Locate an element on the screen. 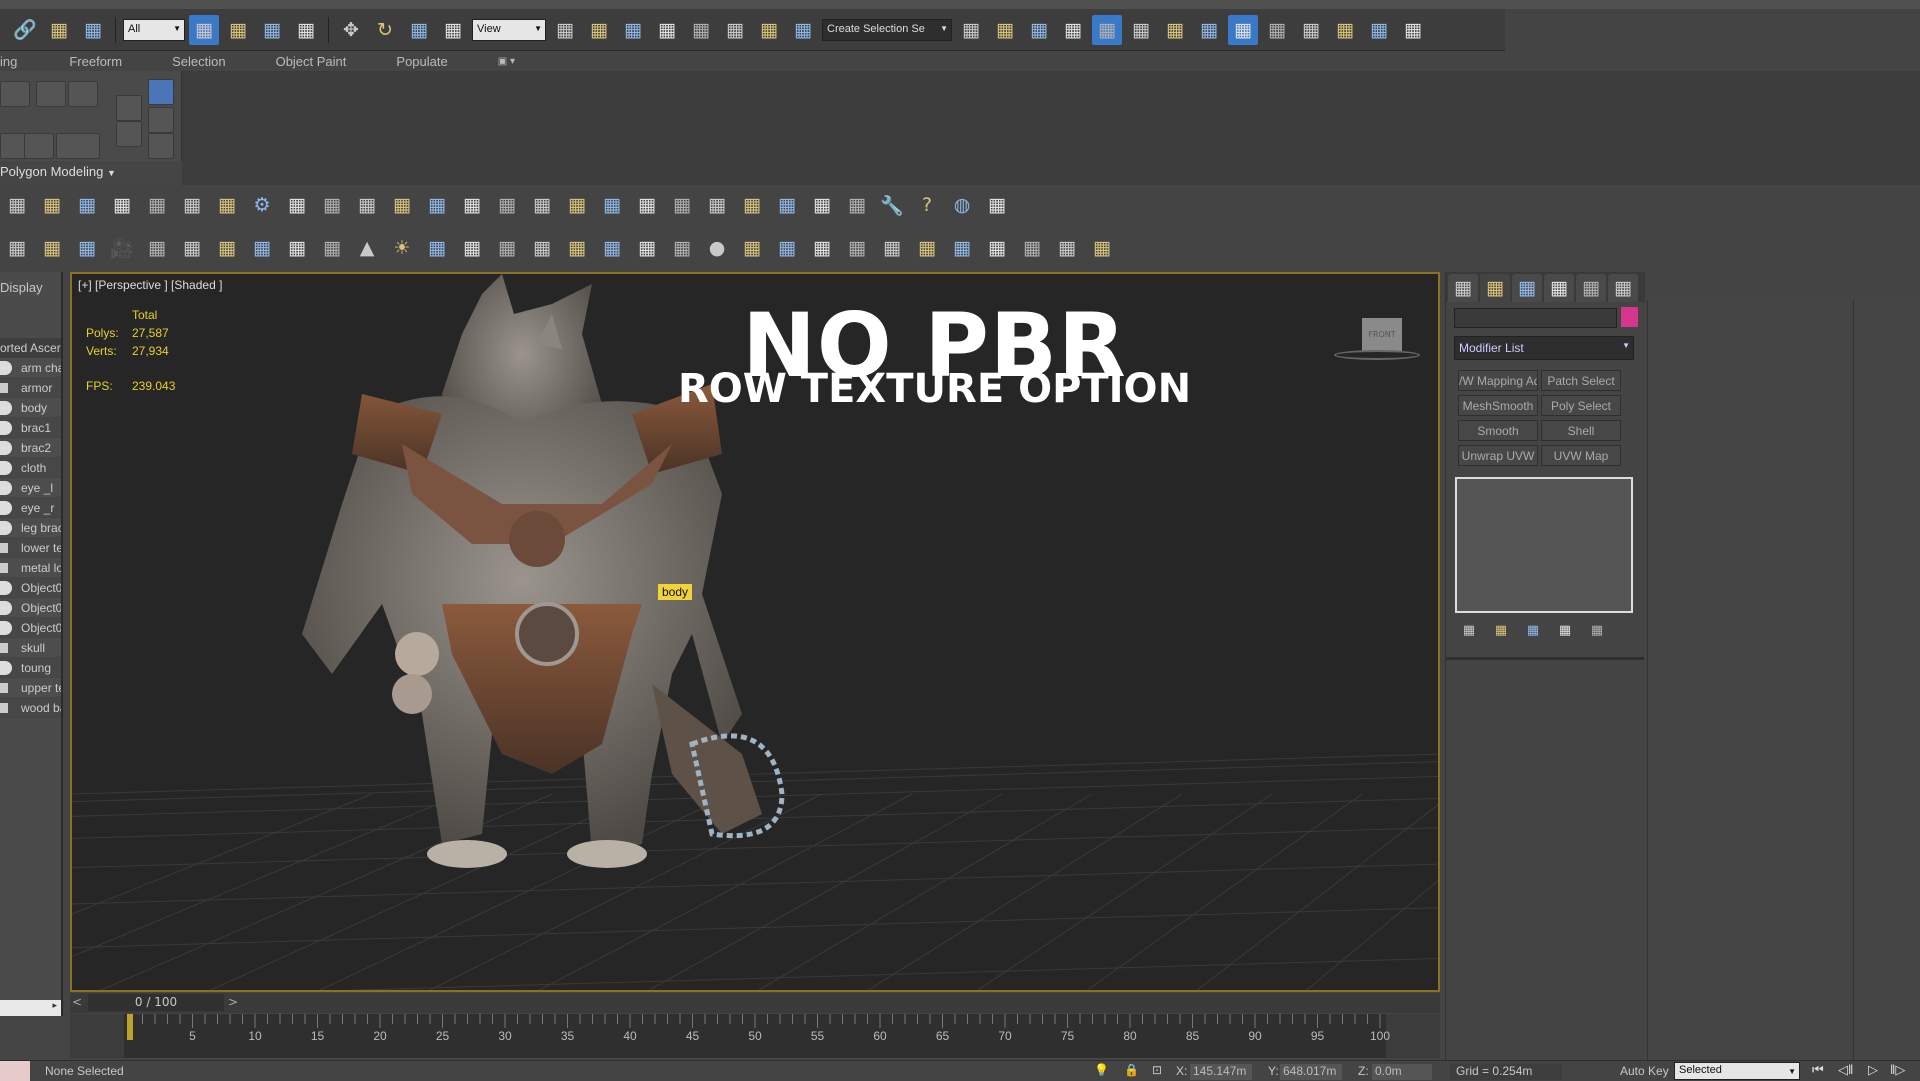 The image size is (1920, 1081). helper-icon: ▦ is located at coordinates (857, 205).